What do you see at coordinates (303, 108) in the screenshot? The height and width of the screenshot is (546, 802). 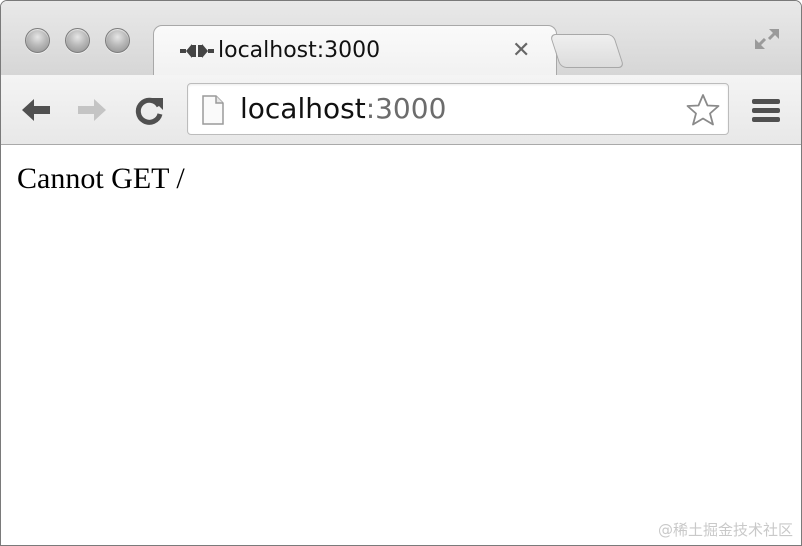 I see `url-host: localhost` at bounding box center [303, 108].